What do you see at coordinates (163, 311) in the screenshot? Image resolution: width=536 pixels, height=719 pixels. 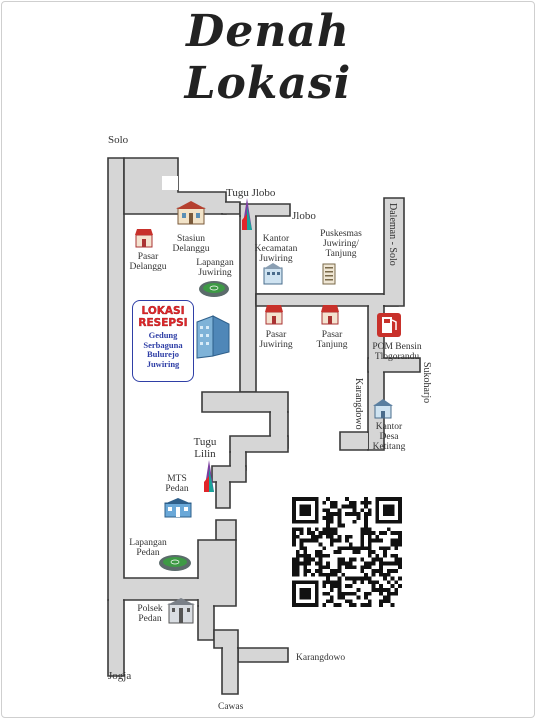 I see `venue-heading-1: LOKASI` at bounding box center [163, 311].